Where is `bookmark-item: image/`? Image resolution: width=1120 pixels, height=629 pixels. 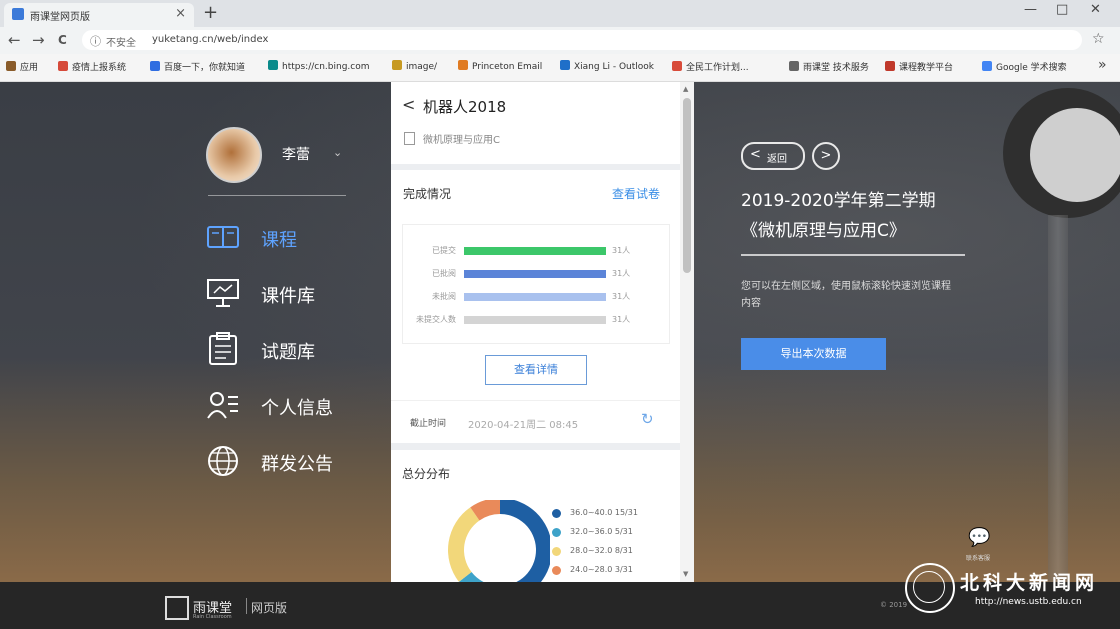
bookmark-item: image/ is located at coordinates (414, 66).